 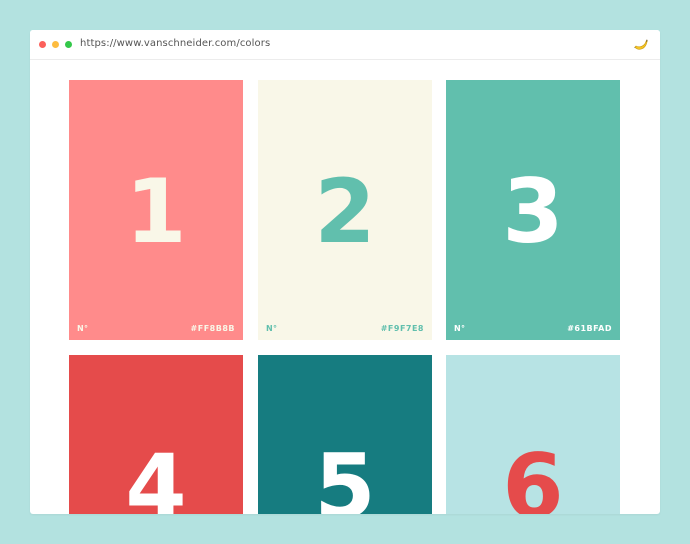 I want to click on browser-titlebar: https://www.vanschneider.com/colors, so click(x=345, y=45).